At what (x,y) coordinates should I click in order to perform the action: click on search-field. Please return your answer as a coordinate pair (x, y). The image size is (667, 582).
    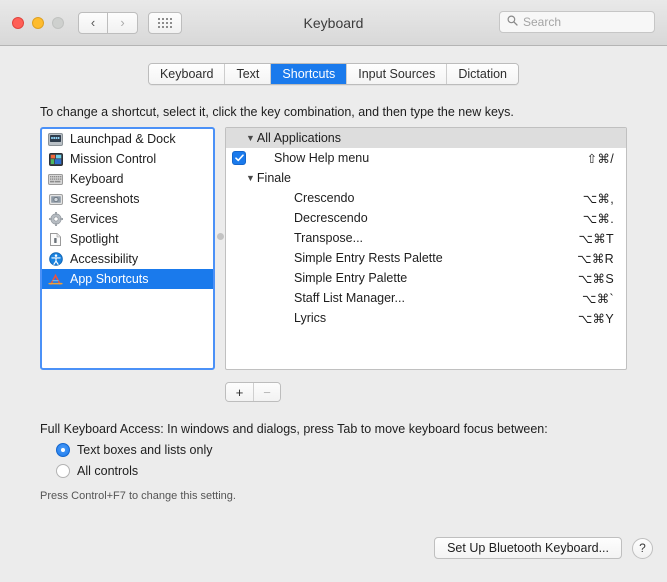
    Looking at the image, I should click on (577, 22).